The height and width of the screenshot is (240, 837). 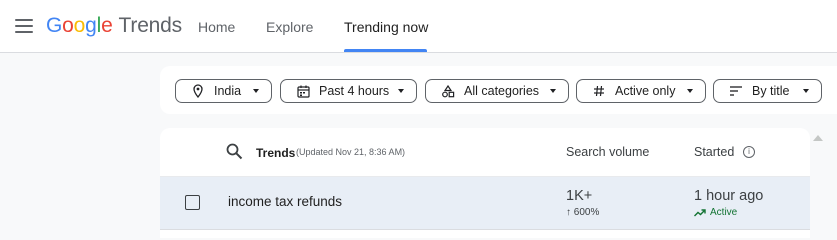 What do you see at coordinates (192, 202) in the screenshot?
I see `row-checkbox` at bounding box center [192, 202].